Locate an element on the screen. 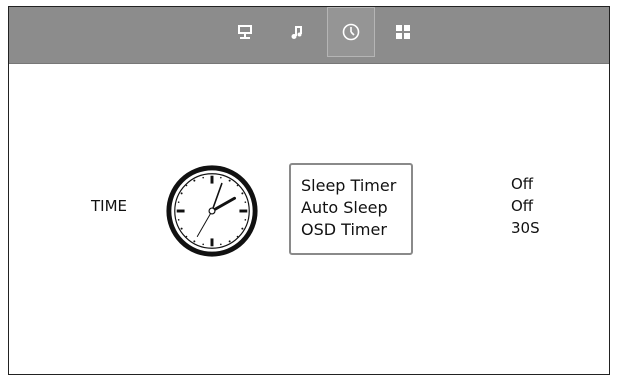  tab-bar is located at coordinates (309, 35).